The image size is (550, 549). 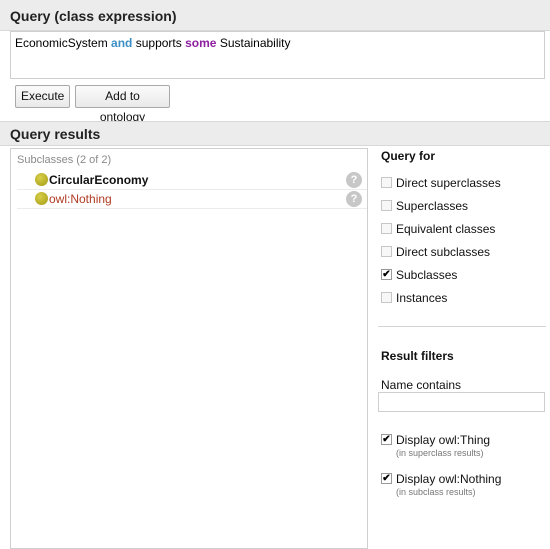 What do you see at coordinates (255, 43) in the screenshot?
I see `expr-filler: Sustainability` at bounding box center [255, 43].